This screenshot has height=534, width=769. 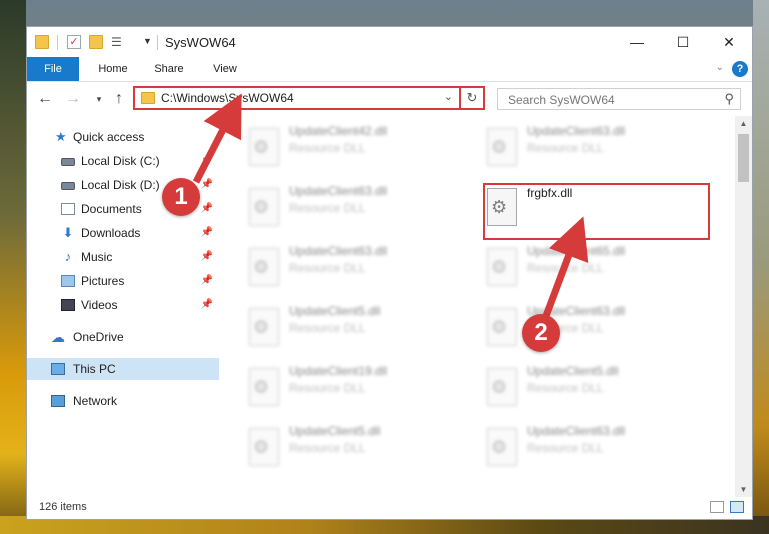 What do you see at coordinates (63, 507) in the screenshot?
I see `item-count: 126 items` at bounding box center [63, 507].